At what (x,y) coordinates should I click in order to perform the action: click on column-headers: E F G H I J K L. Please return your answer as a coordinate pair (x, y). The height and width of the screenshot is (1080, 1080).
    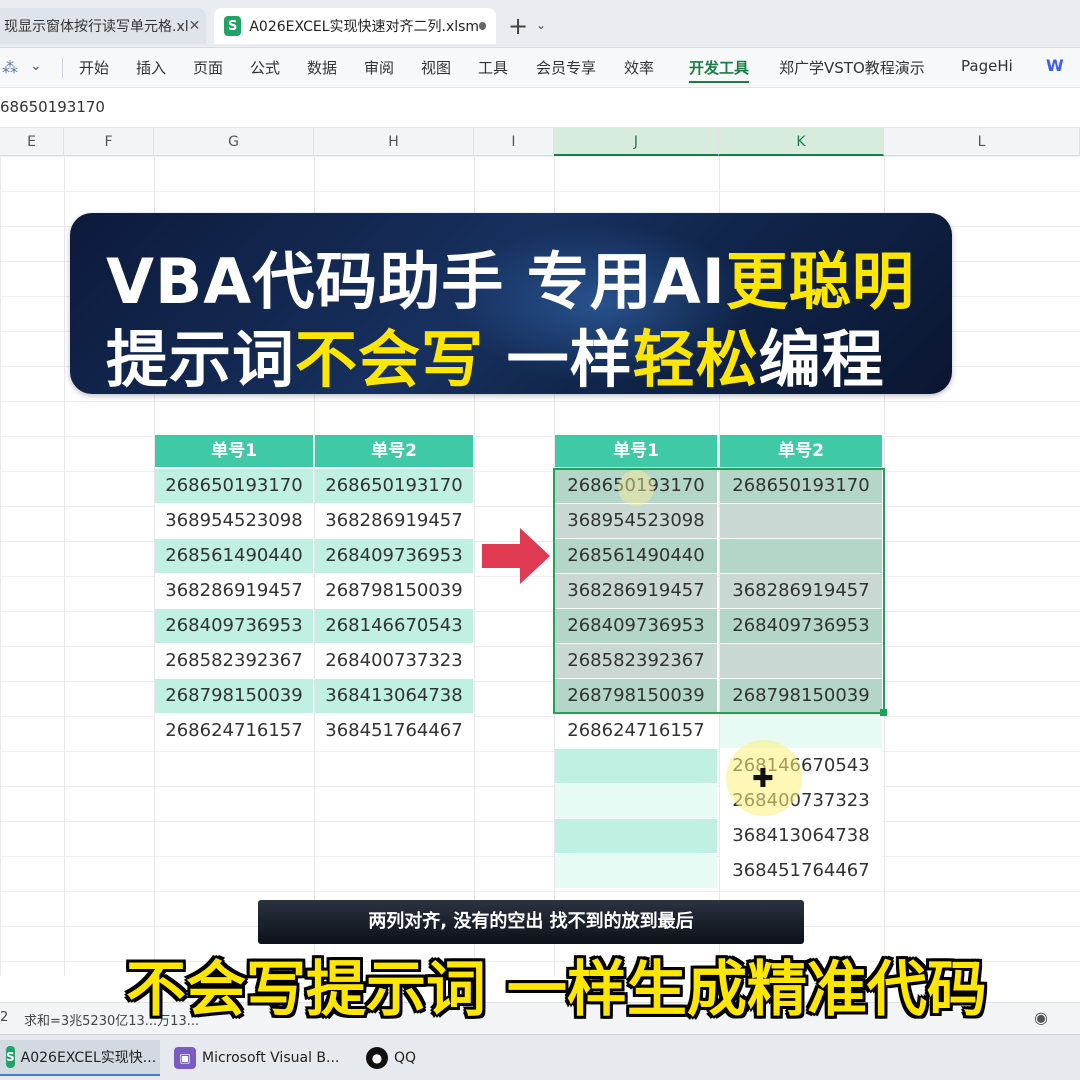
    Looking at the image, I should click on (540, 142).